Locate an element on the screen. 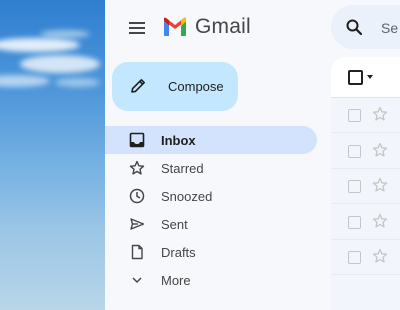 This screenshot has height=310, width=400. sidebar-item-more: More is located at coordinates (211, 280).